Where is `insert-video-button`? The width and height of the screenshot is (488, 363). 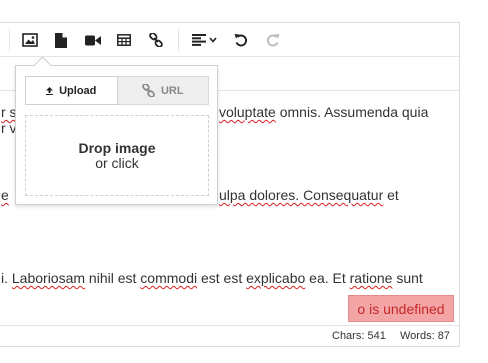 insert-video-button is located at coordinates (93, 40).